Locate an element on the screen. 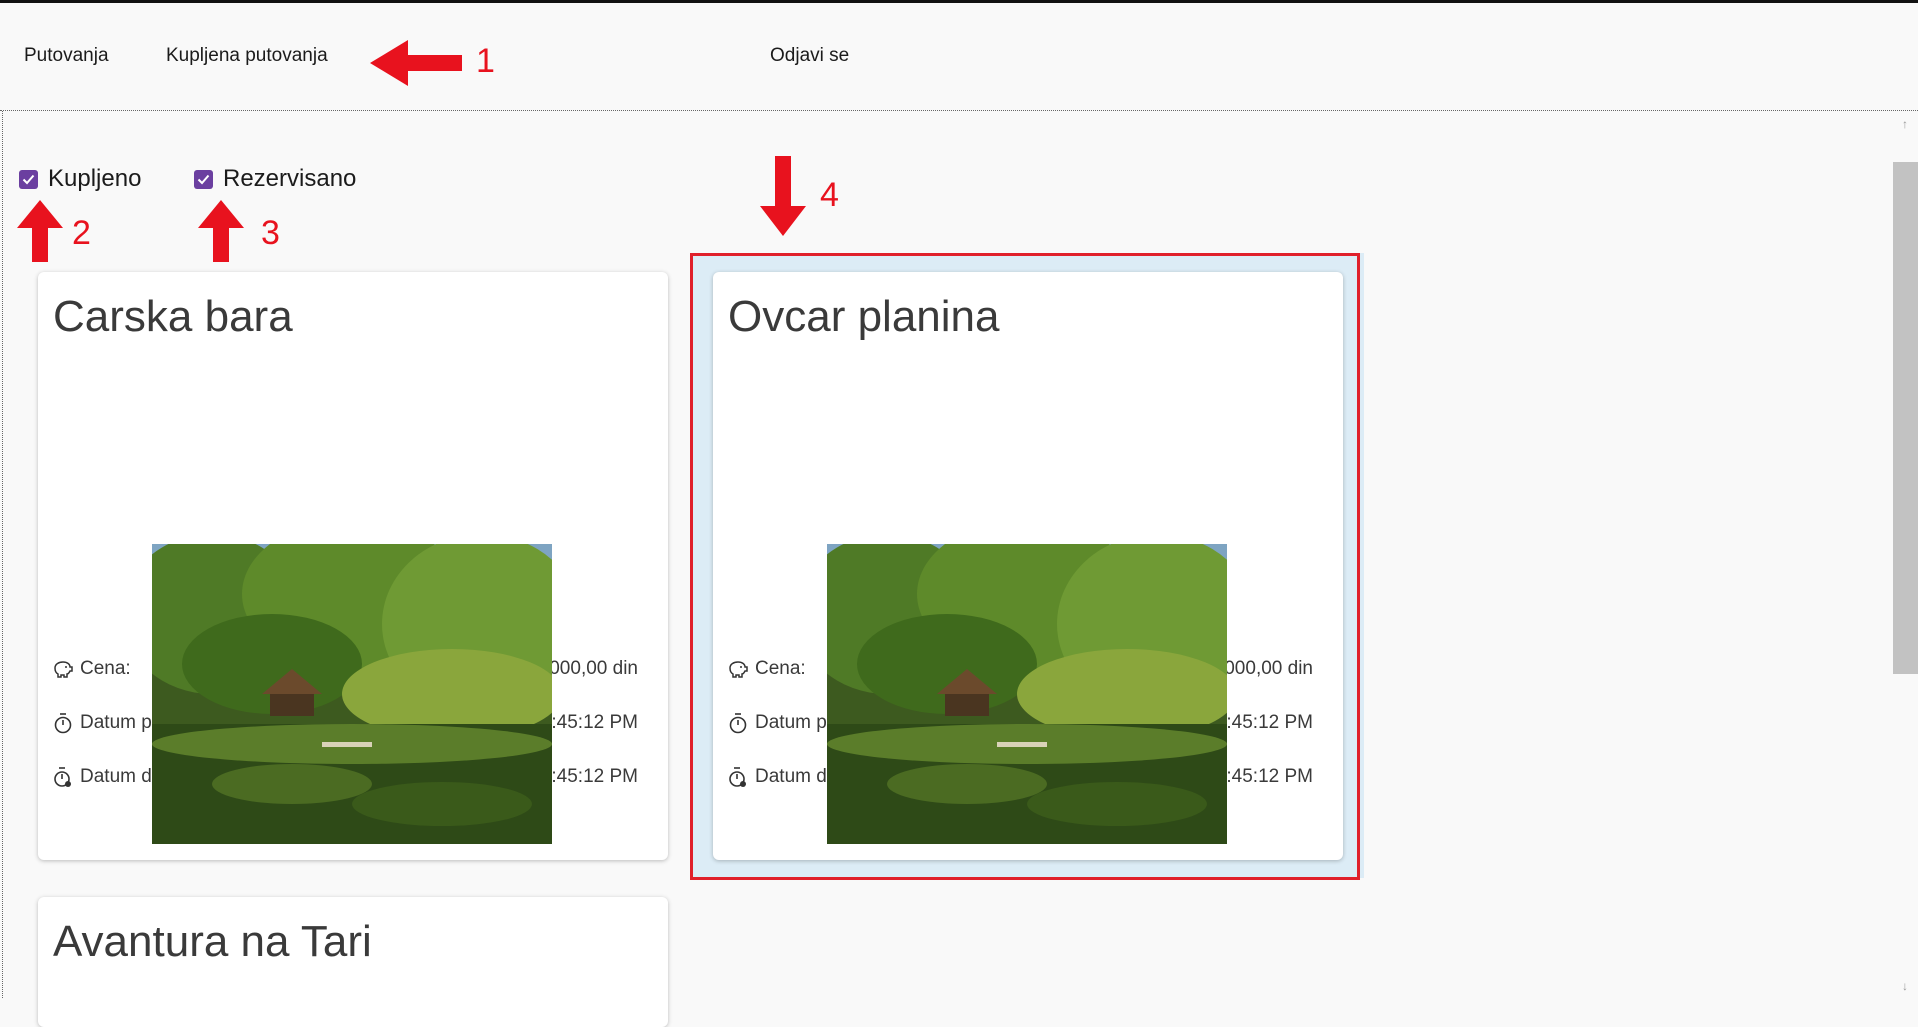 Image resolution: width=1918 pixels, height=1027 pixels. trip-card: Avantura na Tari is located at coordinates (353, 962).